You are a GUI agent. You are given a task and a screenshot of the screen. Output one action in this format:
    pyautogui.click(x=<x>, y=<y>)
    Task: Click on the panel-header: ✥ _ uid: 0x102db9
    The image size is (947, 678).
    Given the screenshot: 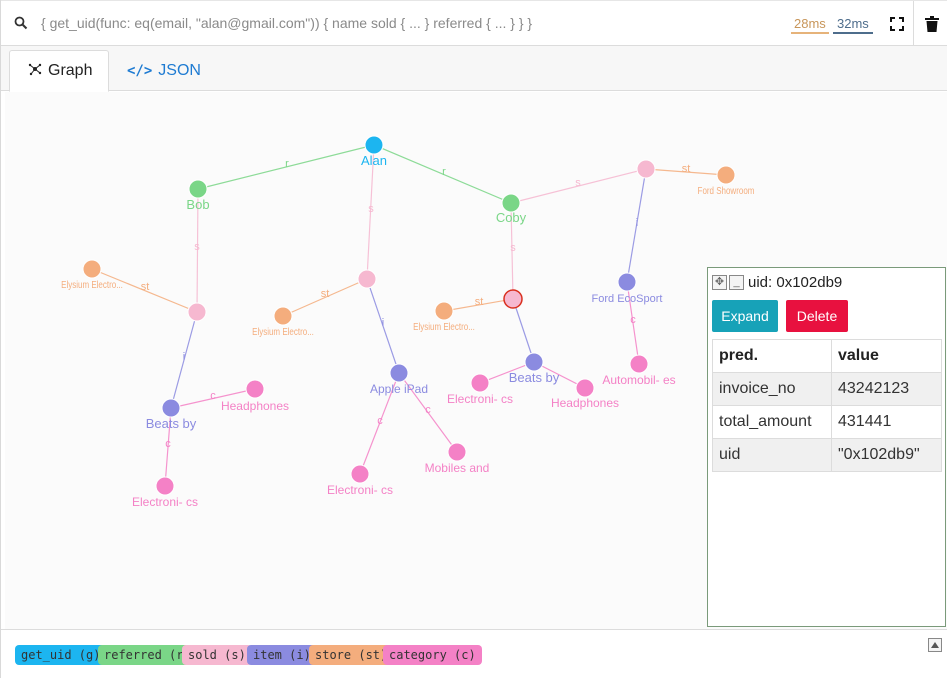 What is the action you would take?
    pyautogui.click(x=777, y=282)
    